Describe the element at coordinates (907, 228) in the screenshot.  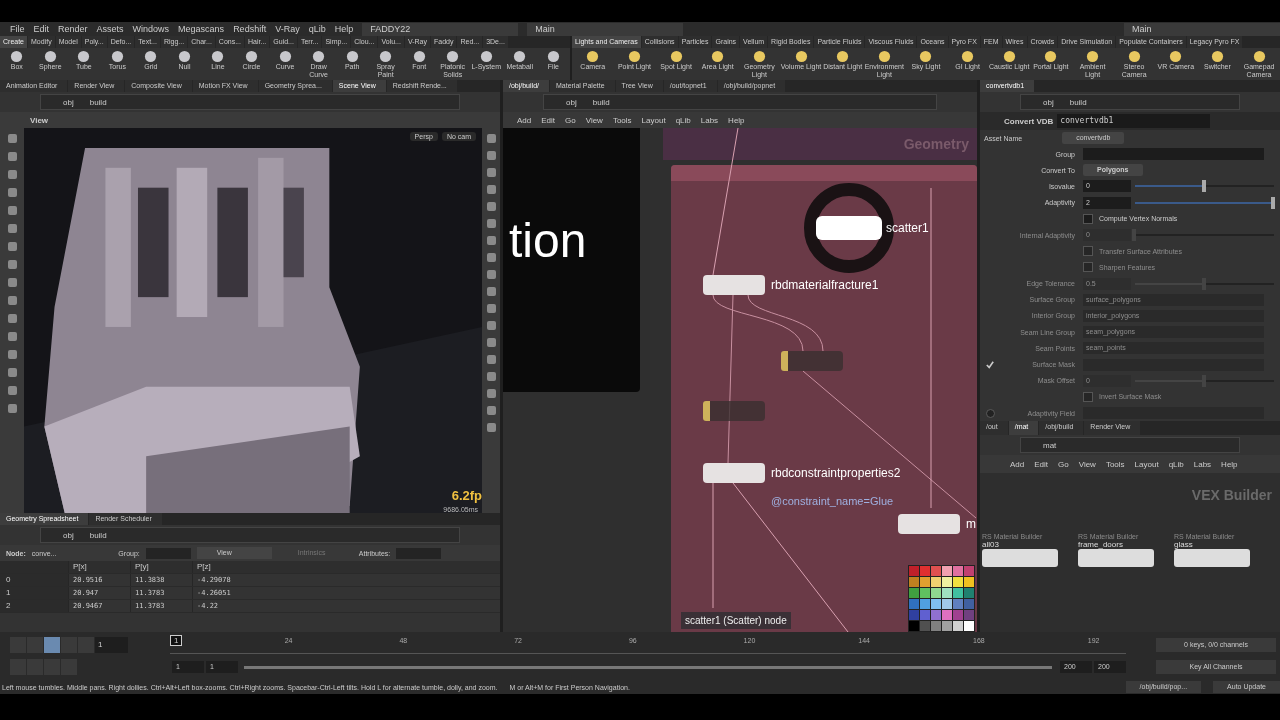
I see `node-label: scatter1` at that location.